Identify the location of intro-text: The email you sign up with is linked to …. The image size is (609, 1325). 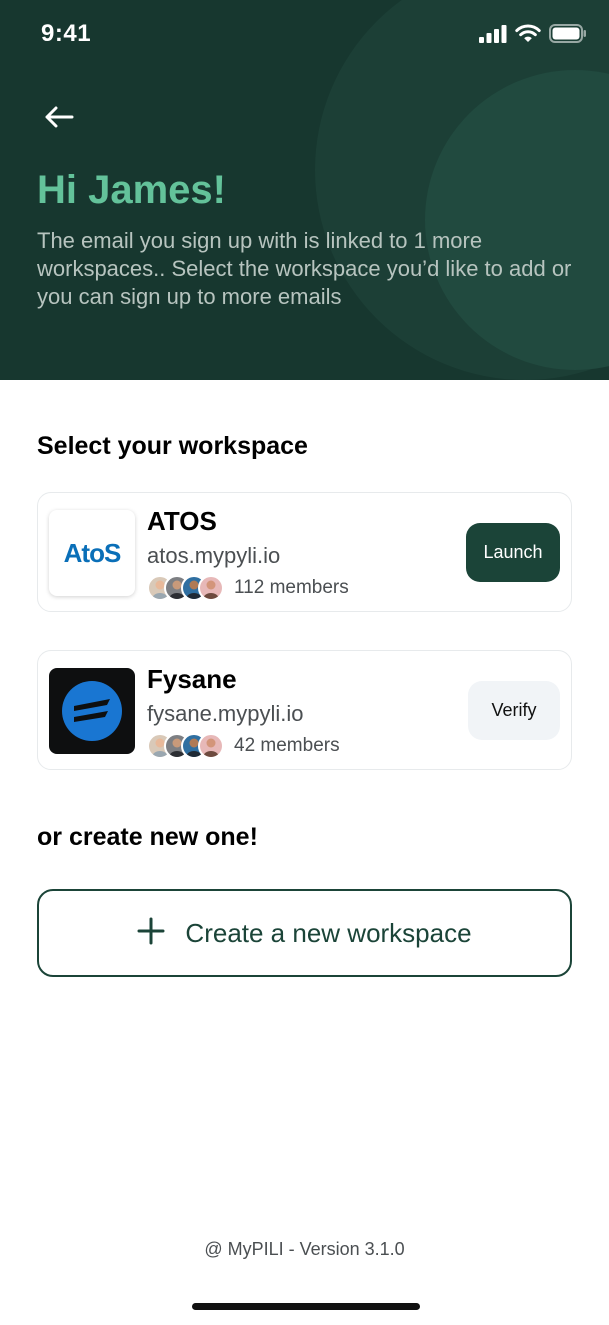
(304, 268).